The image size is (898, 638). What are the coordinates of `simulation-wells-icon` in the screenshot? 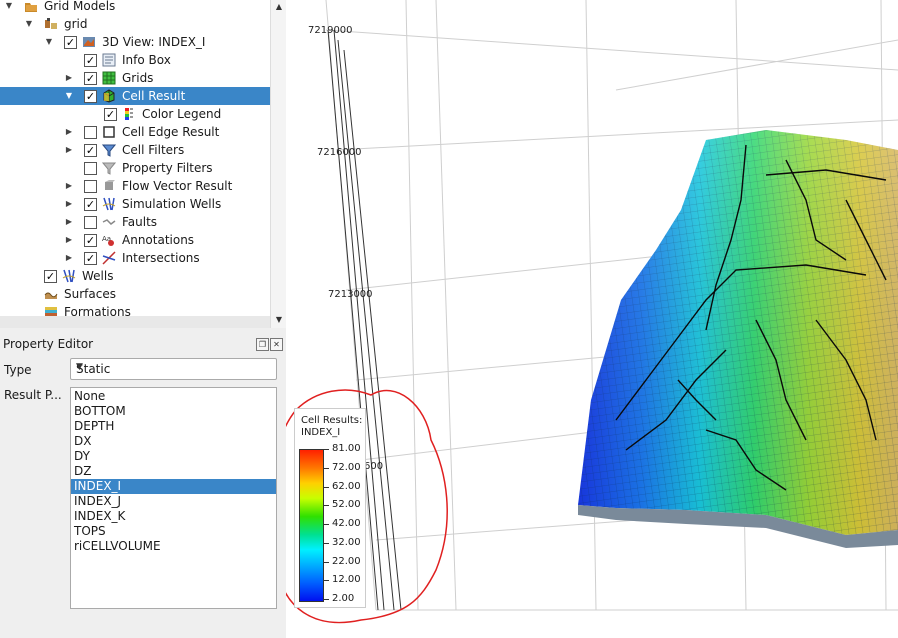 It's located at (109, 204).